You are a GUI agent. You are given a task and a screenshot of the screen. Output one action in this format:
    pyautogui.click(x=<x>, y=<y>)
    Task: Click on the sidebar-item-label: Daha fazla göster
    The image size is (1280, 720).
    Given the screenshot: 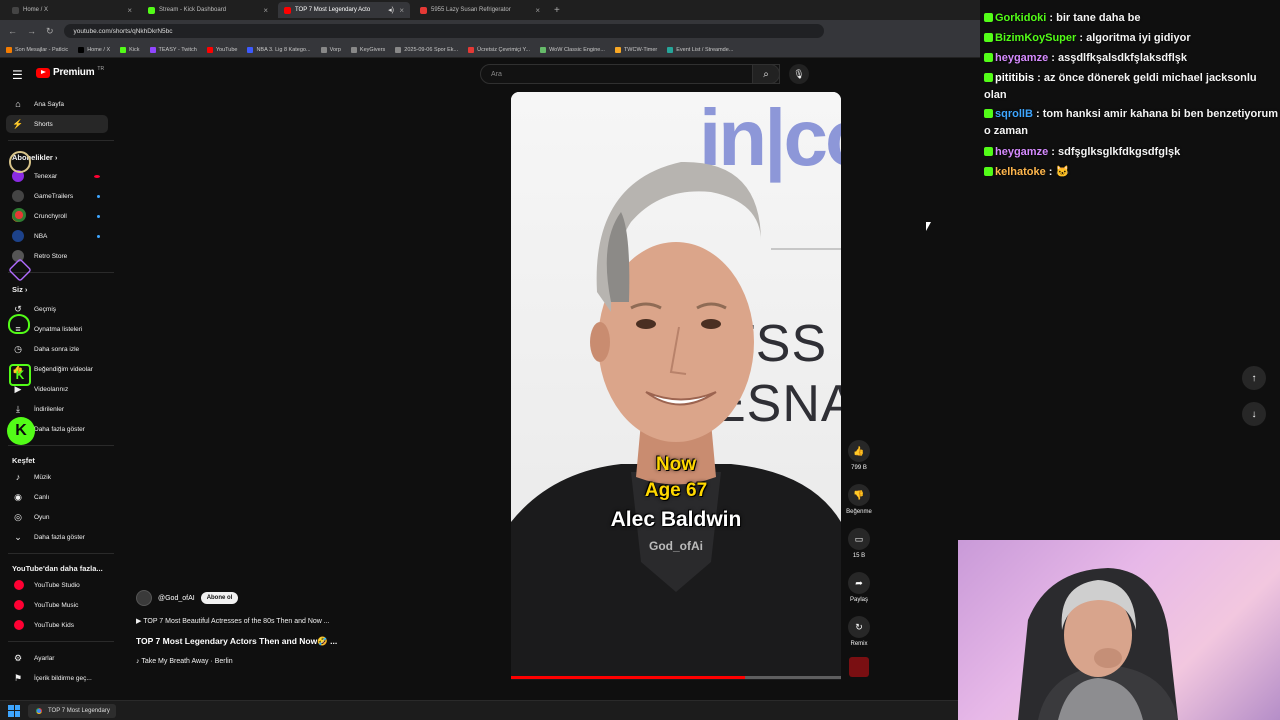 What is the action you would take?
    pyautogui.click(x=59, y=537)
    